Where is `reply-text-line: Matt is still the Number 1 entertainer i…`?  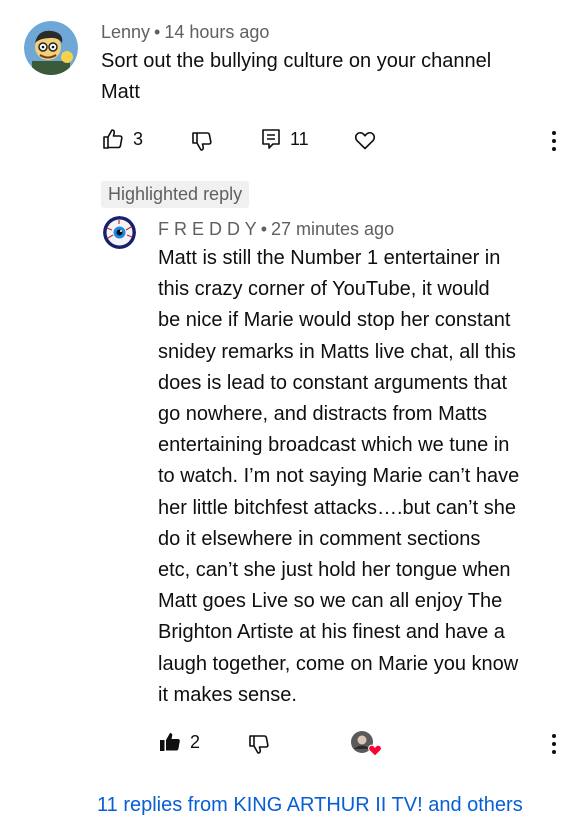
reply-text-line: Matt is still the Number 1 entertainer i… is located at coordinates (329, 258).